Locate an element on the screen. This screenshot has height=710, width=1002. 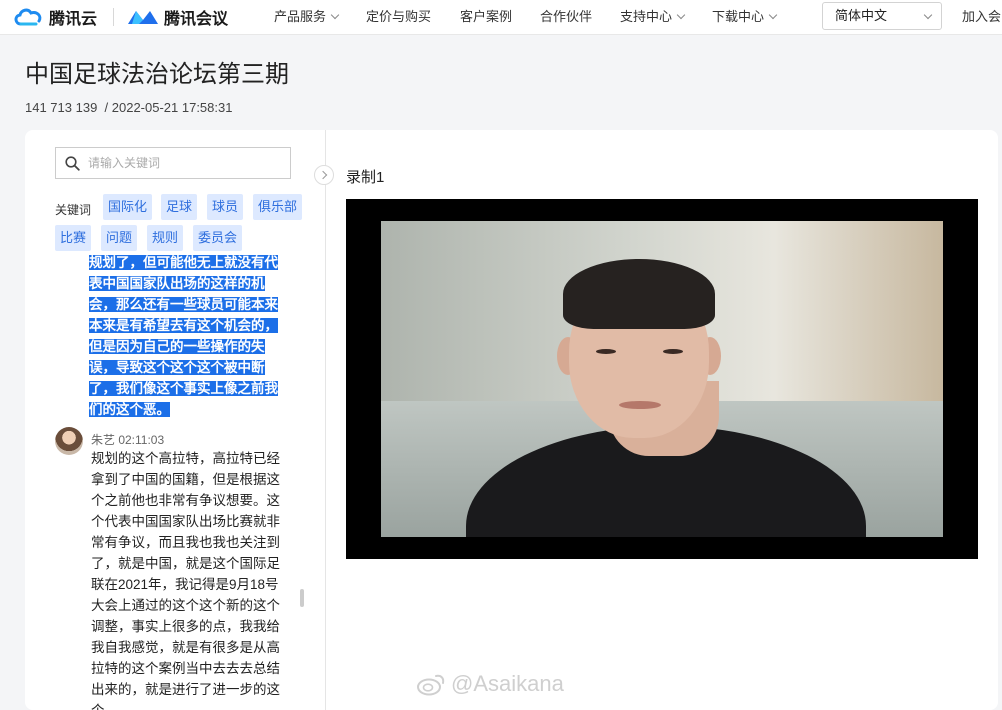
keyword-tag: 球员 is located at coordinates (225, 207).